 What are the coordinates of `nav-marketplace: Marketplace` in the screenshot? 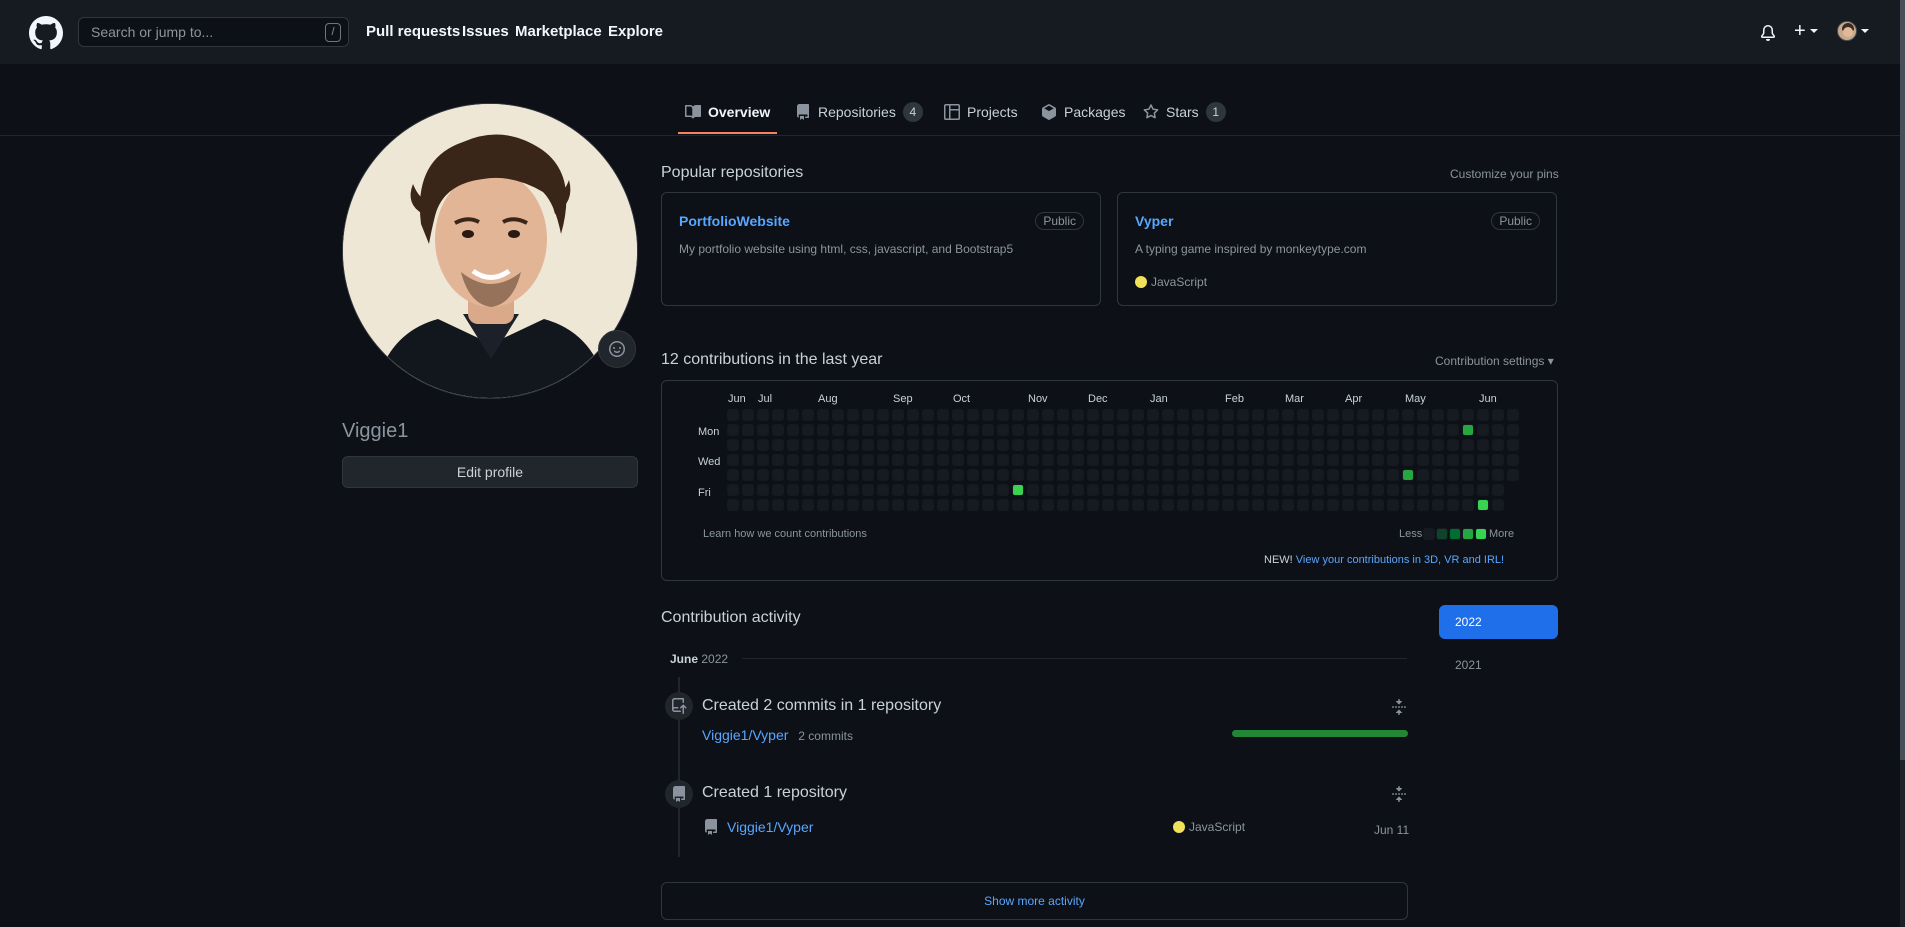 It's located at (558, 31).